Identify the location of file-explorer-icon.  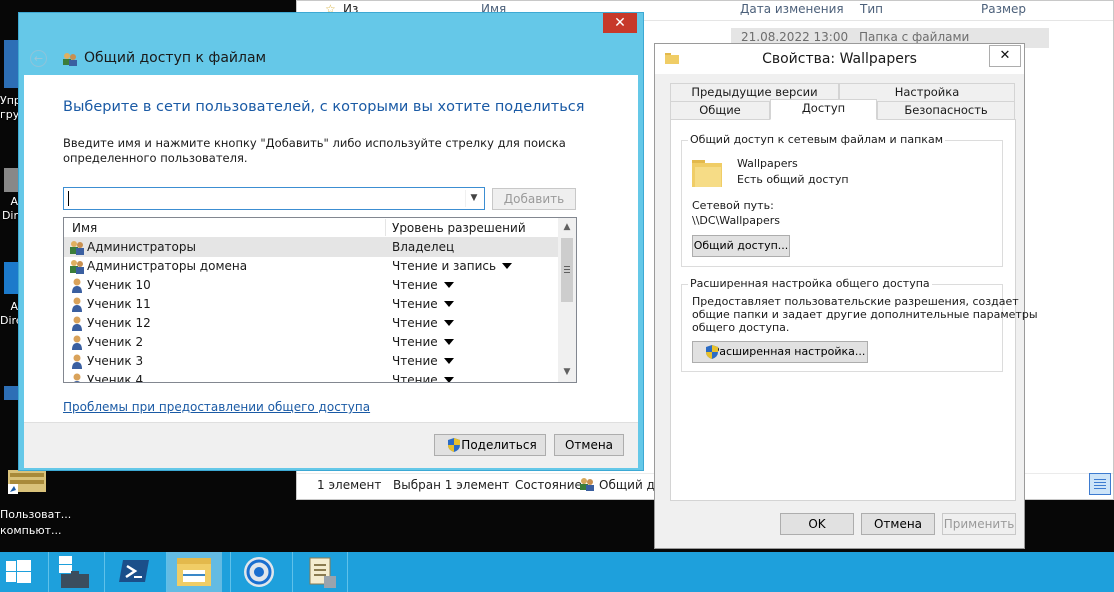
(194, 572).